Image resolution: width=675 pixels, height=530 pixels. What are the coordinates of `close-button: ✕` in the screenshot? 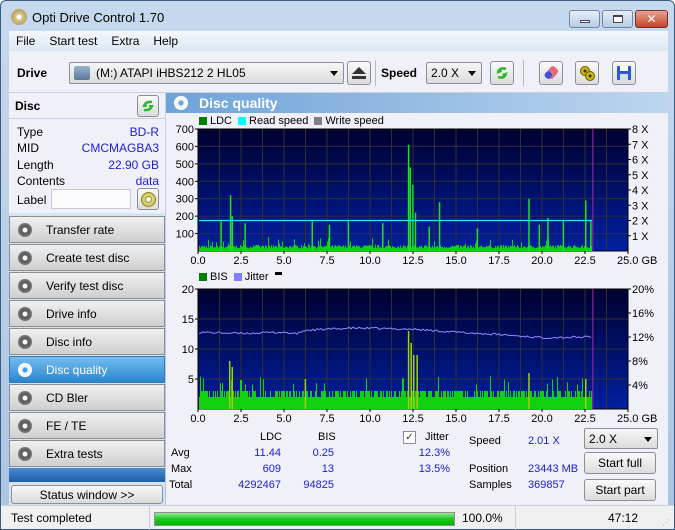 It's located at (651, 19).